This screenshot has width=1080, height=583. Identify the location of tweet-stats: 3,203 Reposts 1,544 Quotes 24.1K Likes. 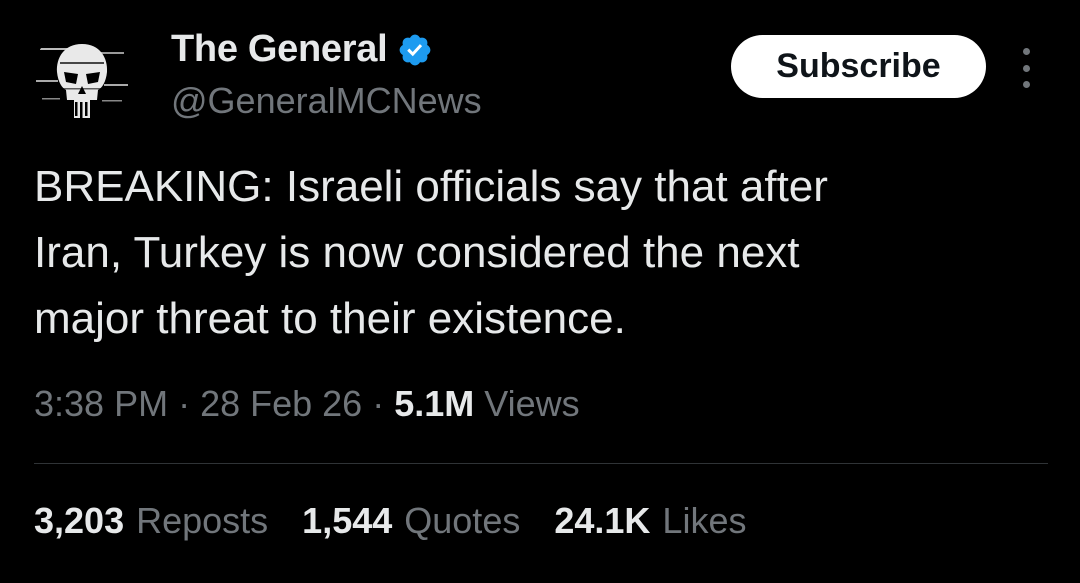
(407, 521).